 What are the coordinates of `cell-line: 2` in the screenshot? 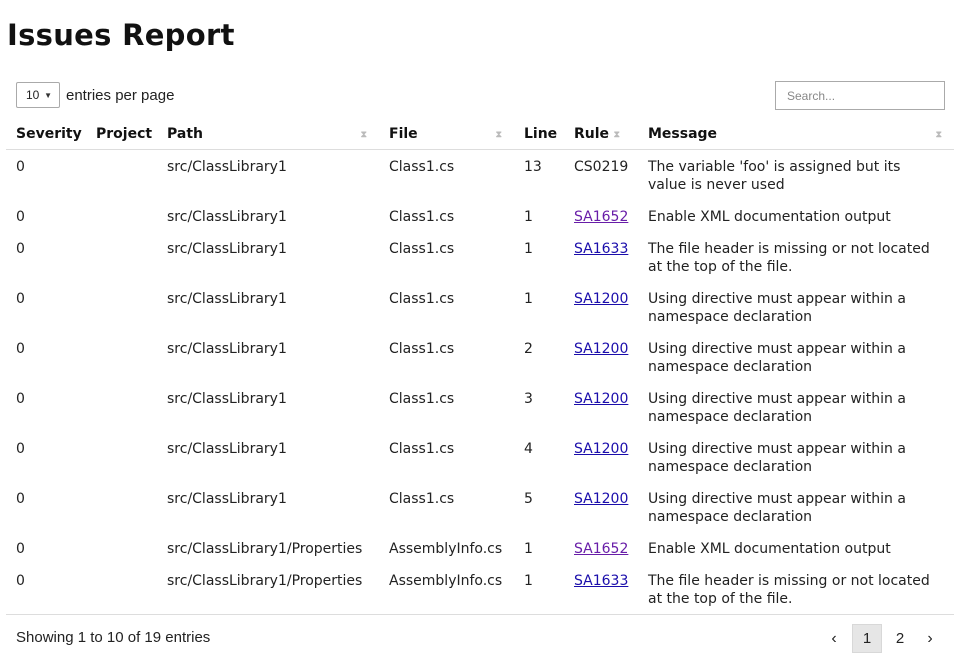 It's located at (528, 349).